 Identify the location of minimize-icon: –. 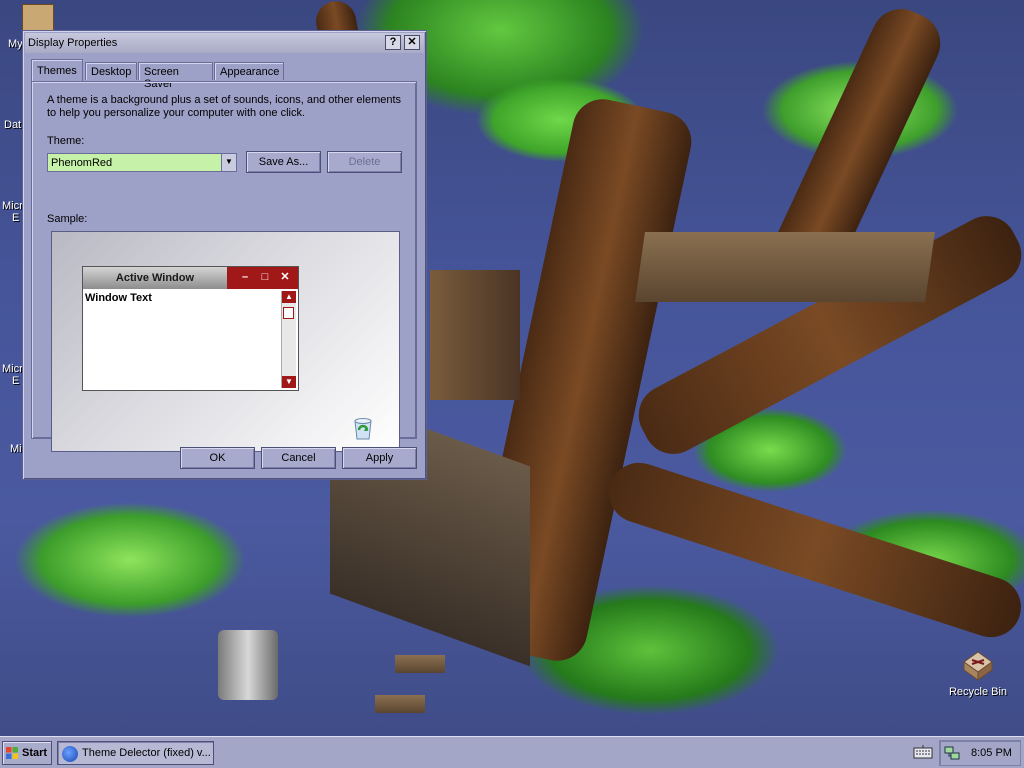
(245, 277).